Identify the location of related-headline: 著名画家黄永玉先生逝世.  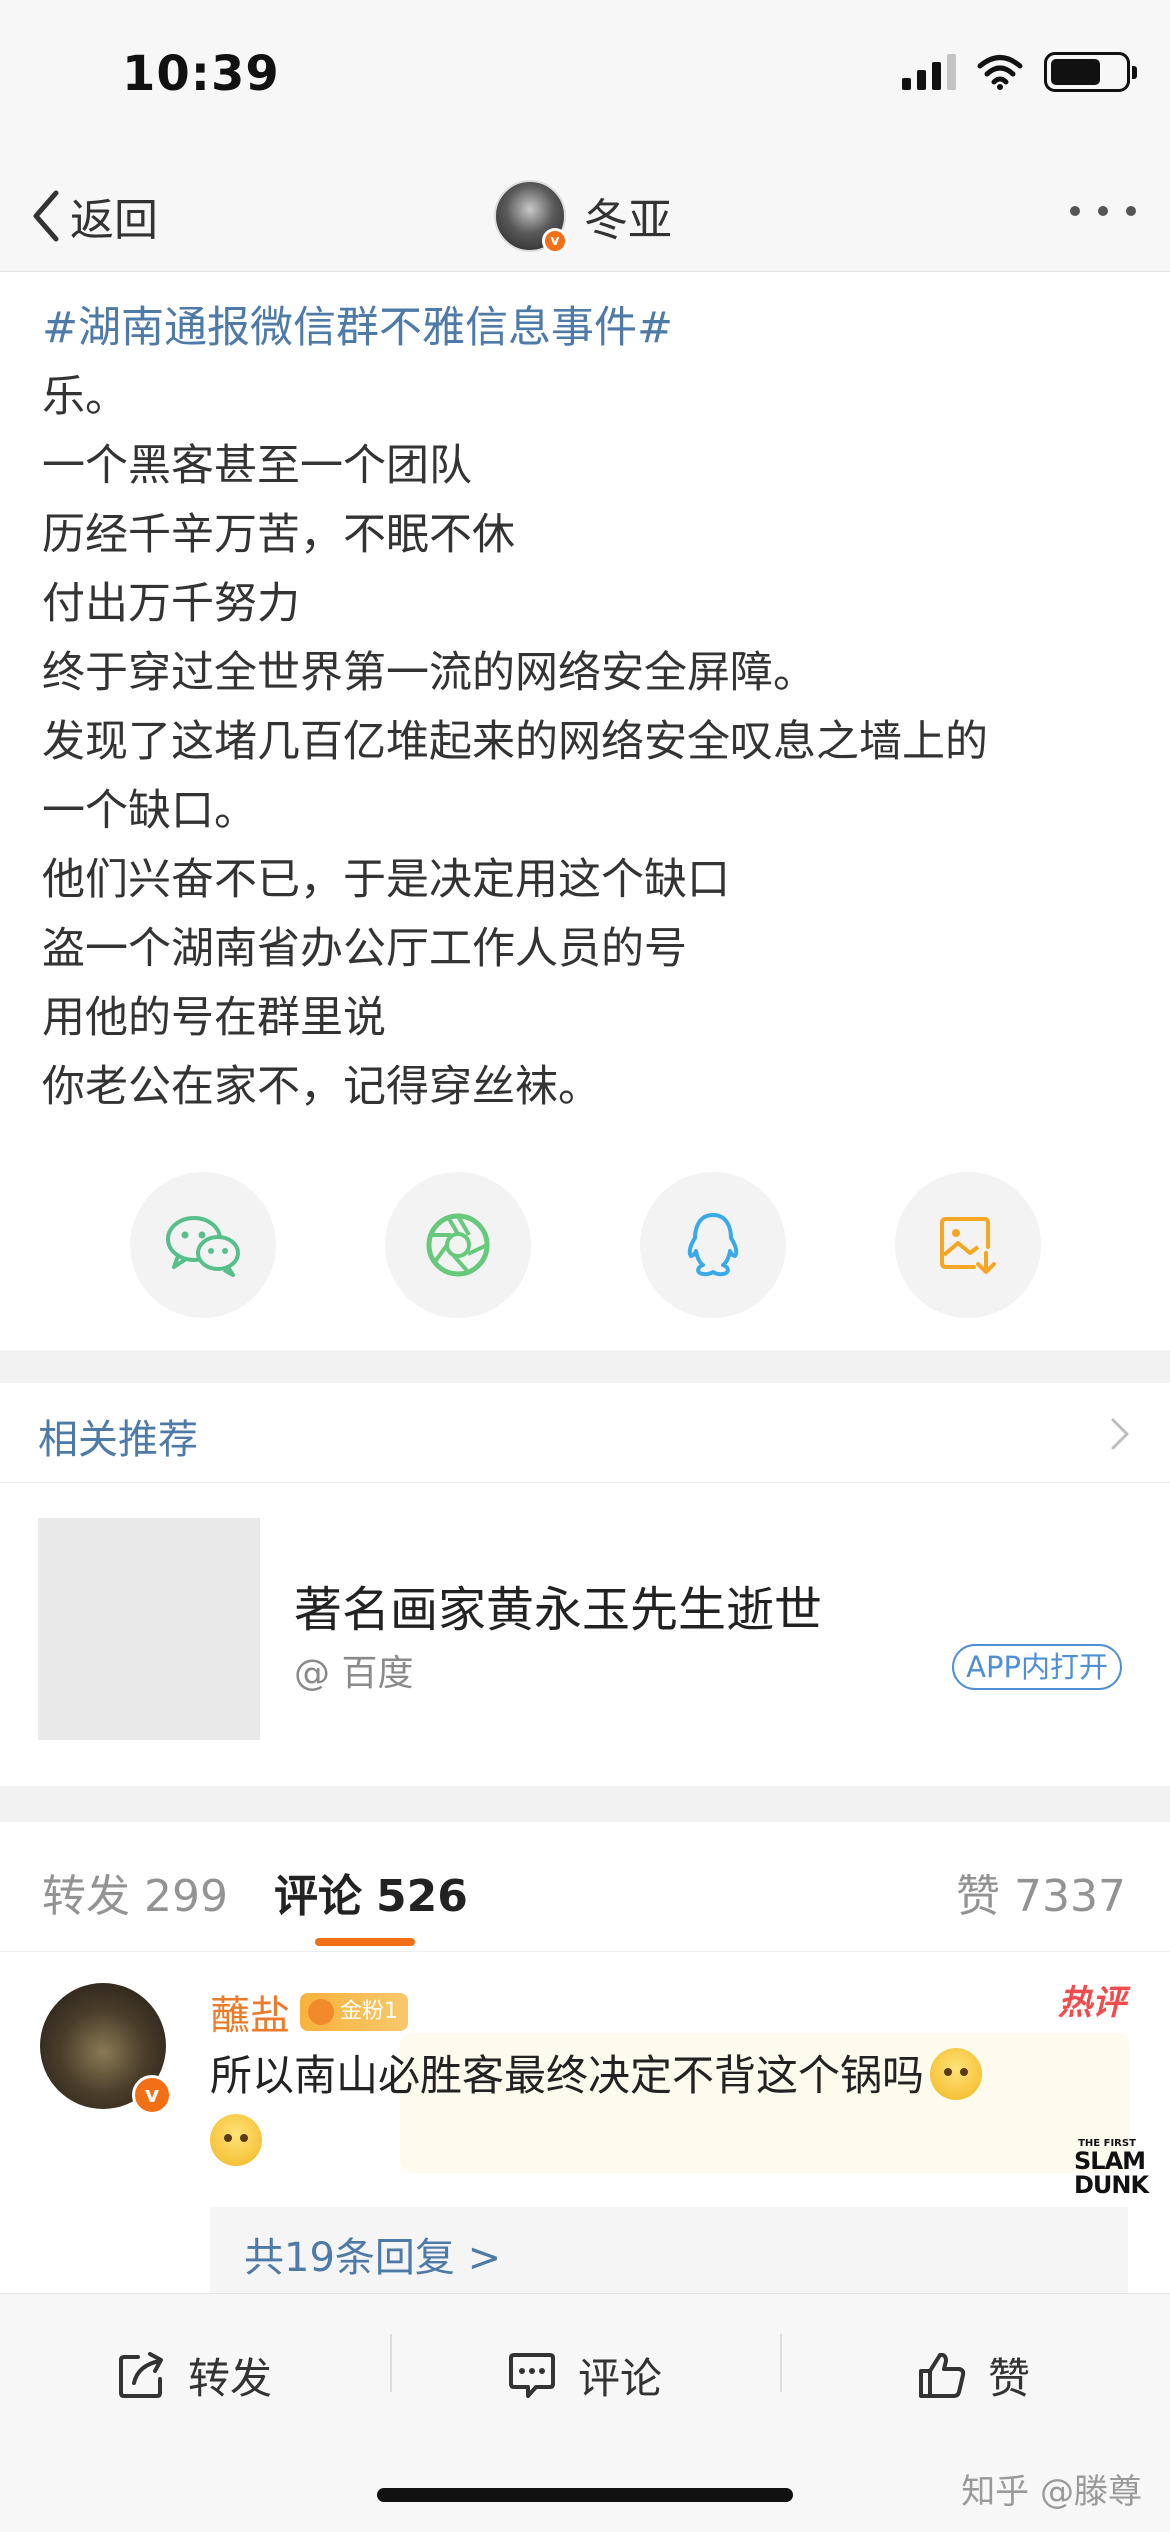
(558, 1605).